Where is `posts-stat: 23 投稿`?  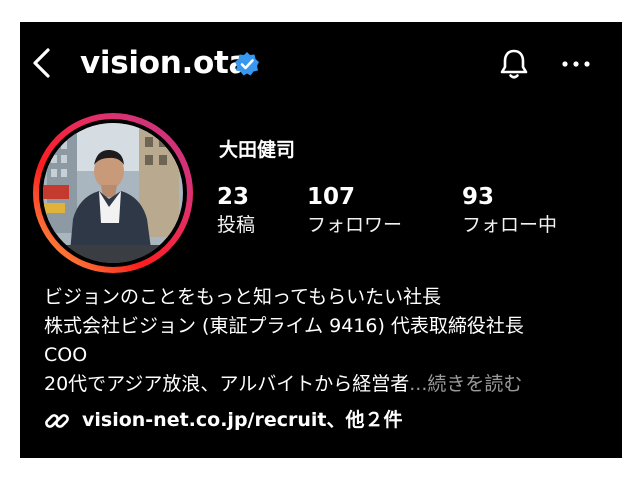 posts-stat: 23 投稿 is located at coordinates (236, 210).